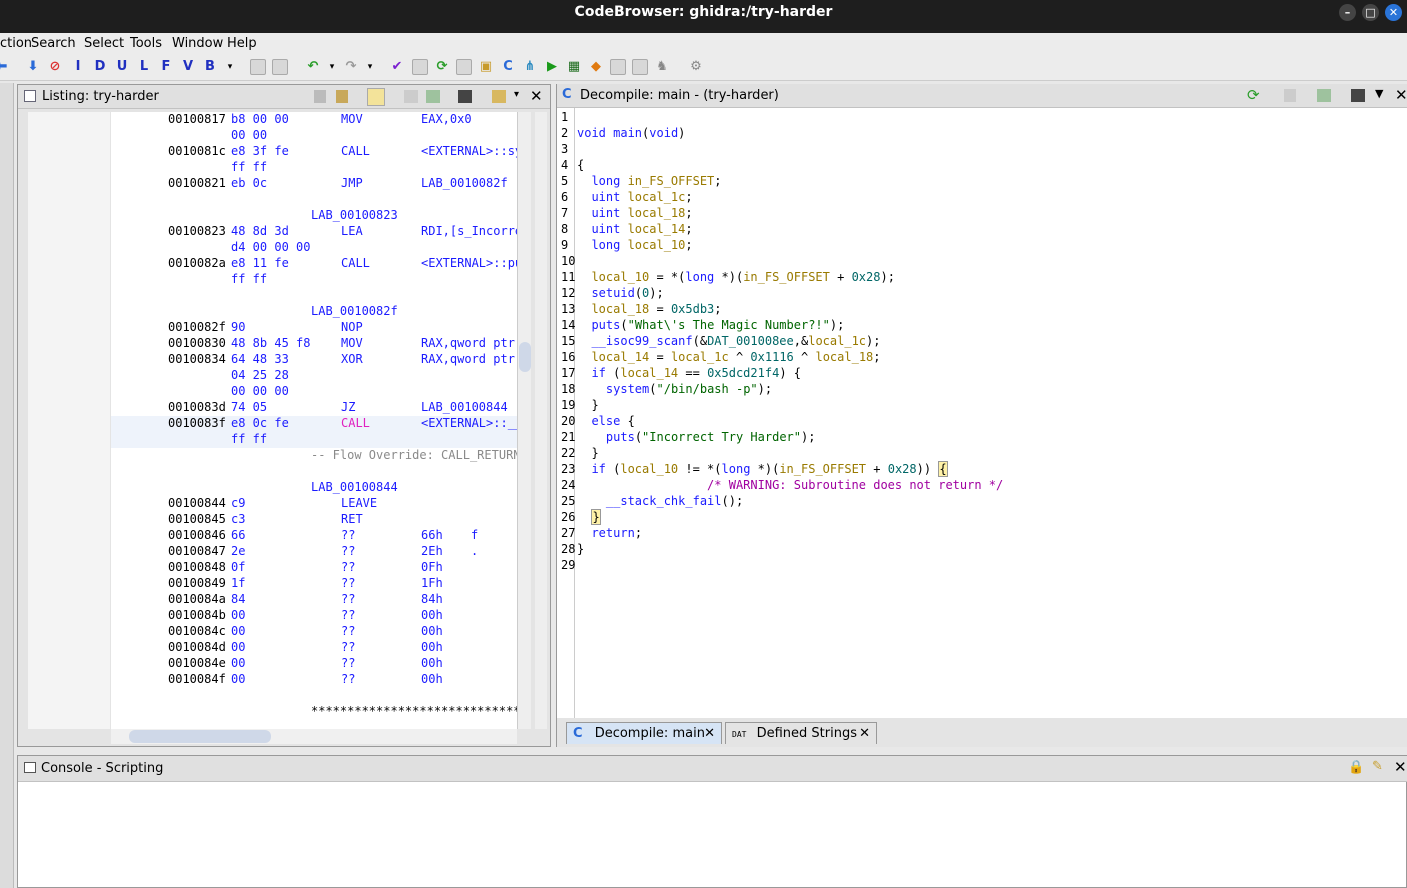 The image size is (1407, 888). Describe the element at coordinates (210, 67) in the screenshot. I see `nav-b-button: B` at that location.